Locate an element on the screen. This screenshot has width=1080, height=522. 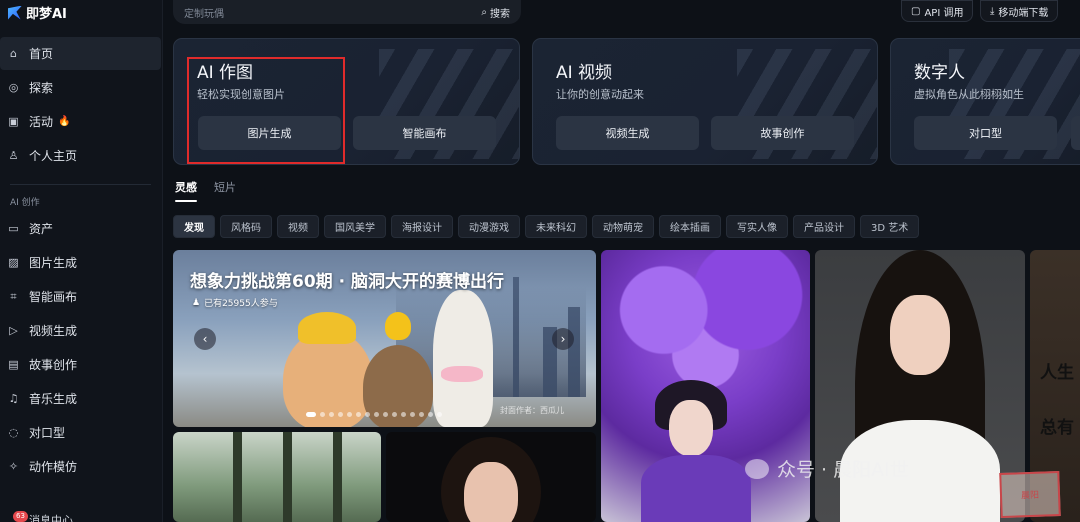
chip-style-code: 风格码 is located at coordinates (246, 226).